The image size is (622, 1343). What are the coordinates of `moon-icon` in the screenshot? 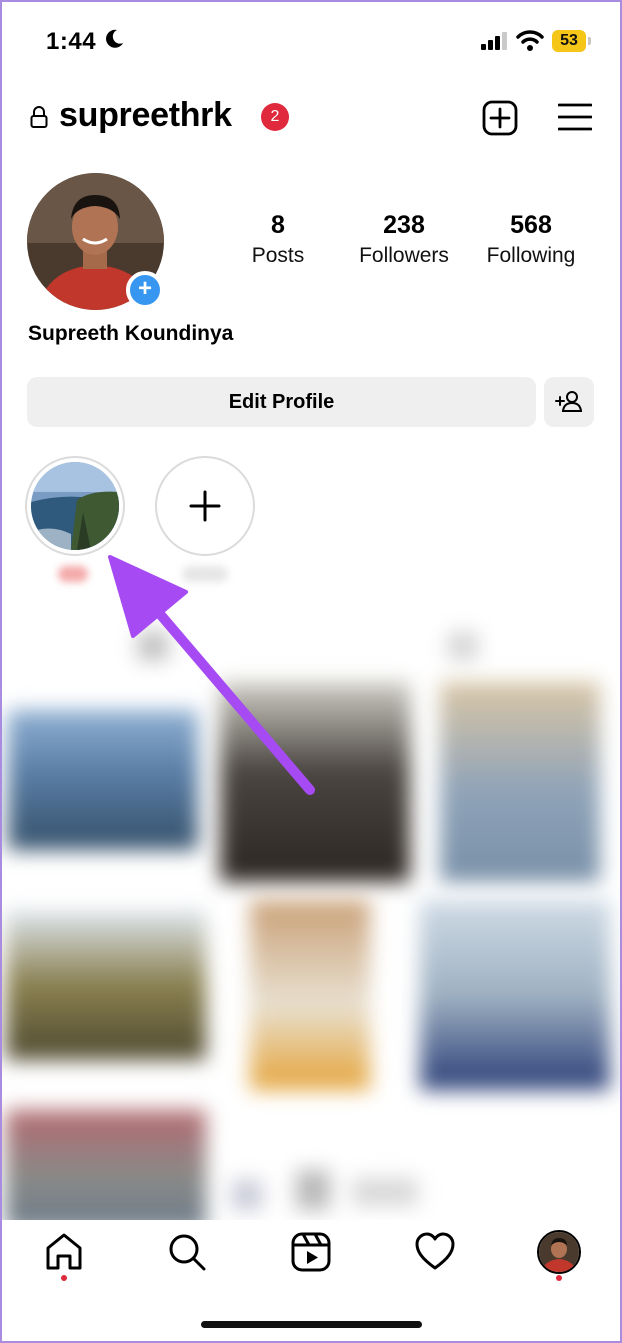 It's located at (114, 38).